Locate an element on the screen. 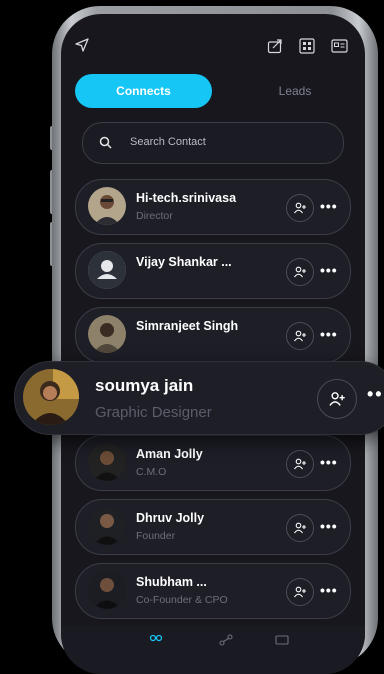 The image size is (384, 674). bottom-nav is located at coordinates (213, 650).